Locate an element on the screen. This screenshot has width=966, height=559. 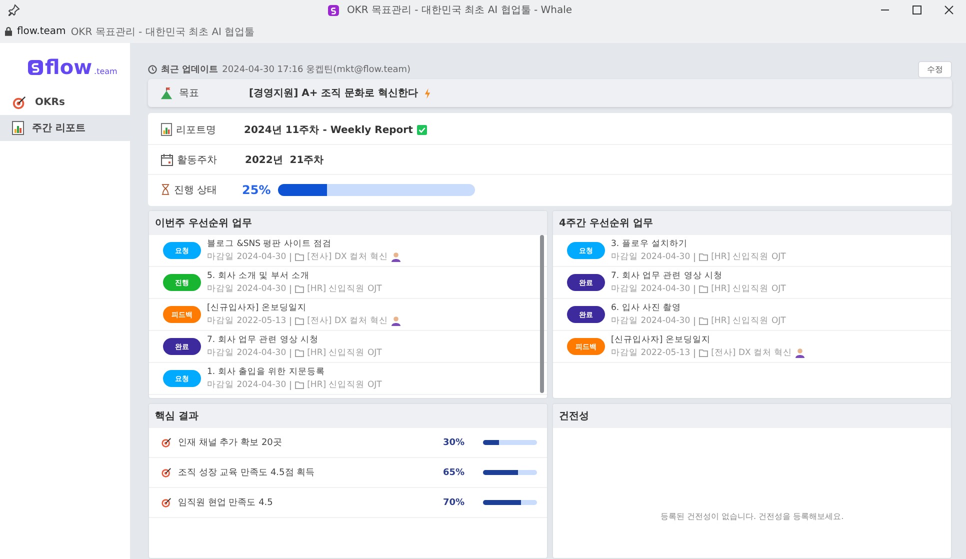
task-title: 5. 회사 소개 및 부서 소개 is located at coordinates (294, 276).